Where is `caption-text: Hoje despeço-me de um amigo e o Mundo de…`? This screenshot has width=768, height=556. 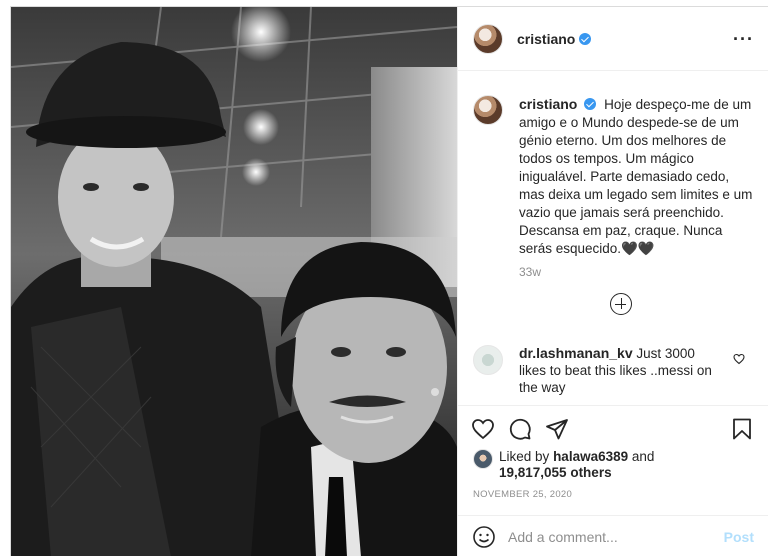 caption-text: Hoje despeço-me de um amigo e o Mundo de… is located at coordinates (636, 176).